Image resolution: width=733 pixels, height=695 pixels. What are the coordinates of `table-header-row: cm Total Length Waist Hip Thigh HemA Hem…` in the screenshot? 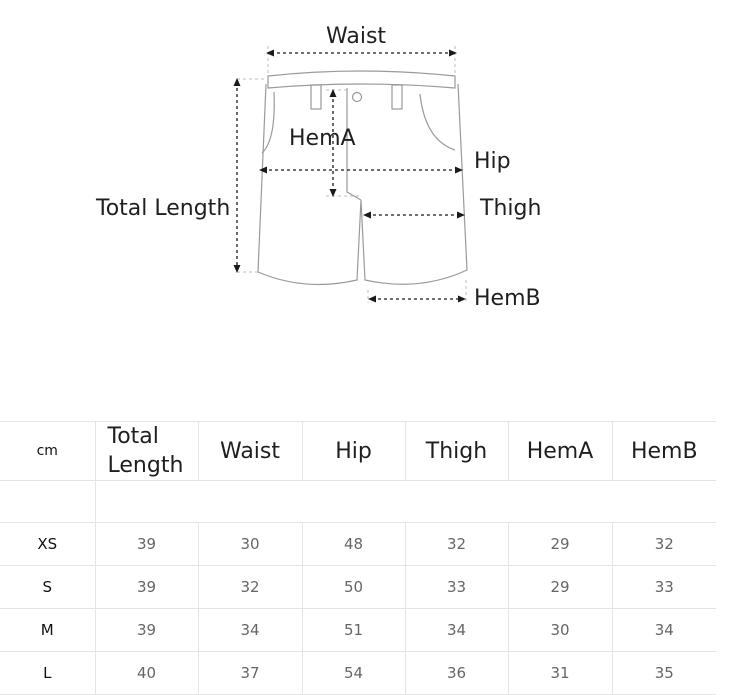 It's located at (358, 451).